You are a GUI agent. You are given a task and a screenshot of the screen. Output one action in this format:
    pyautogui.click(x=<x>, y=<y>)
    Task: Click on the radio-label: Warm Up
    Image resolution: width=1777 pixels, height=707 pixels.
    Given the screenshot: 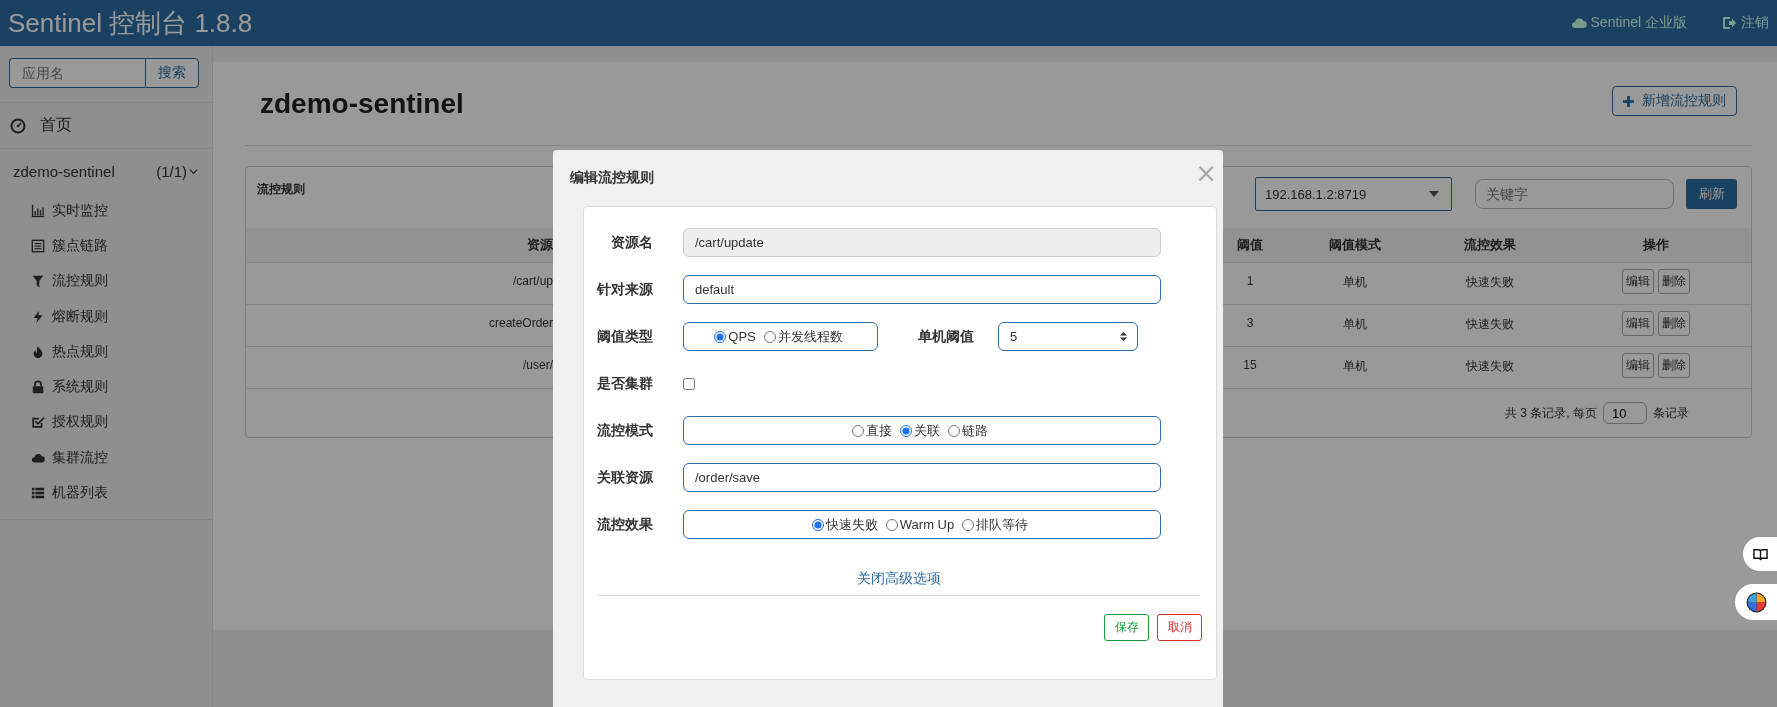 What is the action you would take?
    pyautogui.click(x=927, y=524)
    